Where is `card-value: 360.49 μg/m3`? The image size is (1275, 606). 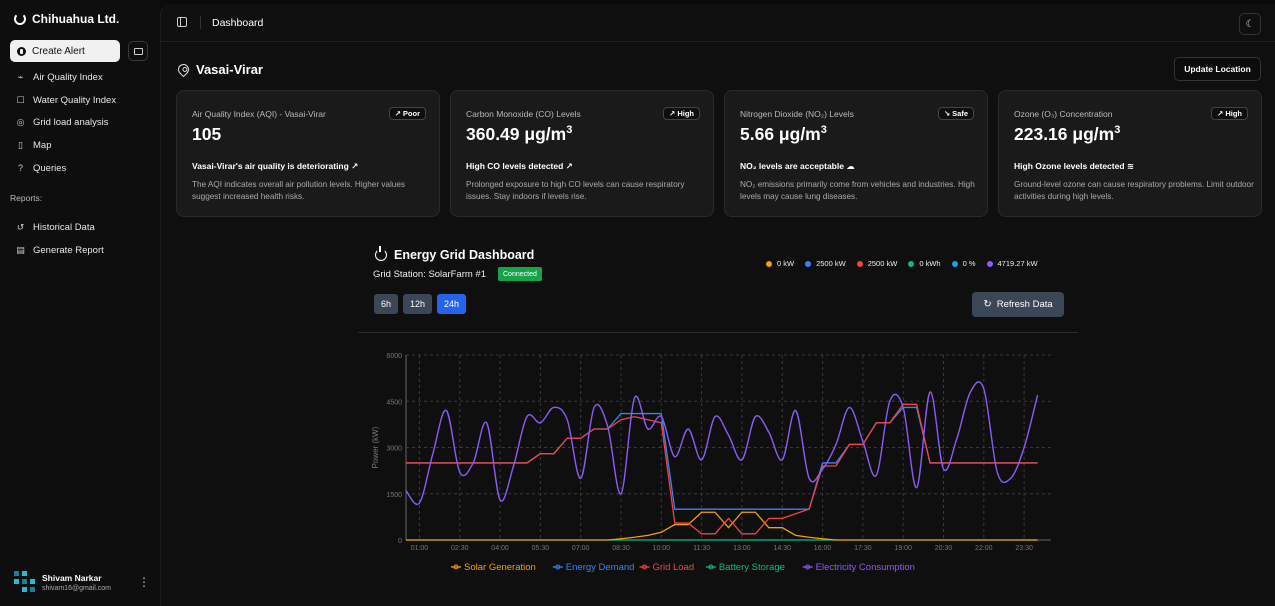 card-value: 360.49 μg/m3 is located at coordinates (519, 134).